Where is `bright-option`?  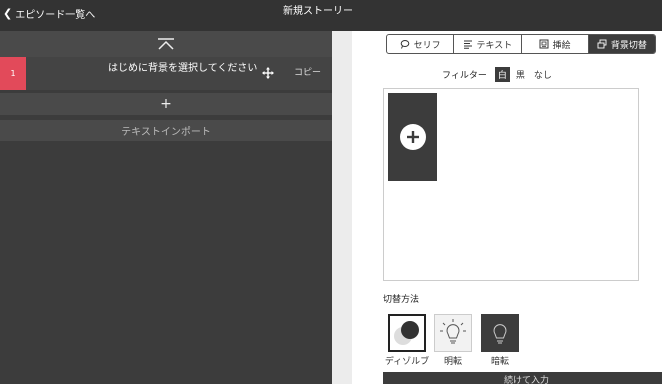
bright-option is located at coordinates (453, 333).